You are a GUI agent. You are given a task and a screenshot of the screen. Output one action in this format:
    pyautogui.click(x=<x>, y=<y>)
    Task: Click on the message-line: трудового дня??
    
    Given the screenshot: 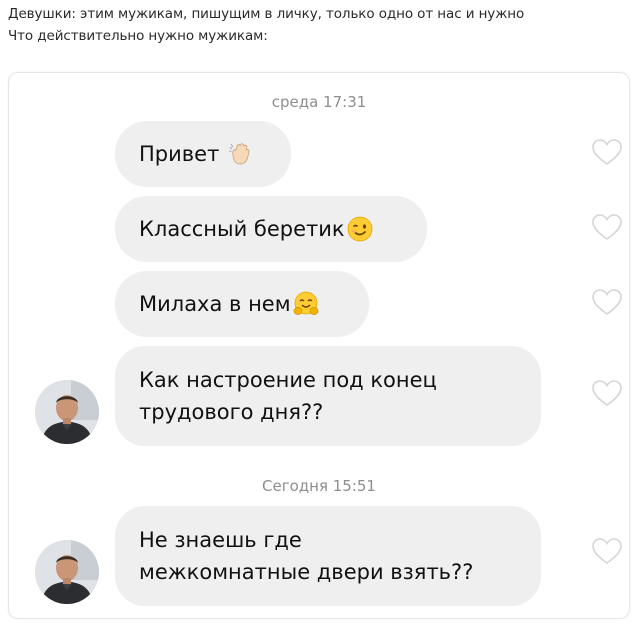 What is the action you would take?
    pyautogui.click(x=231, y=412)
    